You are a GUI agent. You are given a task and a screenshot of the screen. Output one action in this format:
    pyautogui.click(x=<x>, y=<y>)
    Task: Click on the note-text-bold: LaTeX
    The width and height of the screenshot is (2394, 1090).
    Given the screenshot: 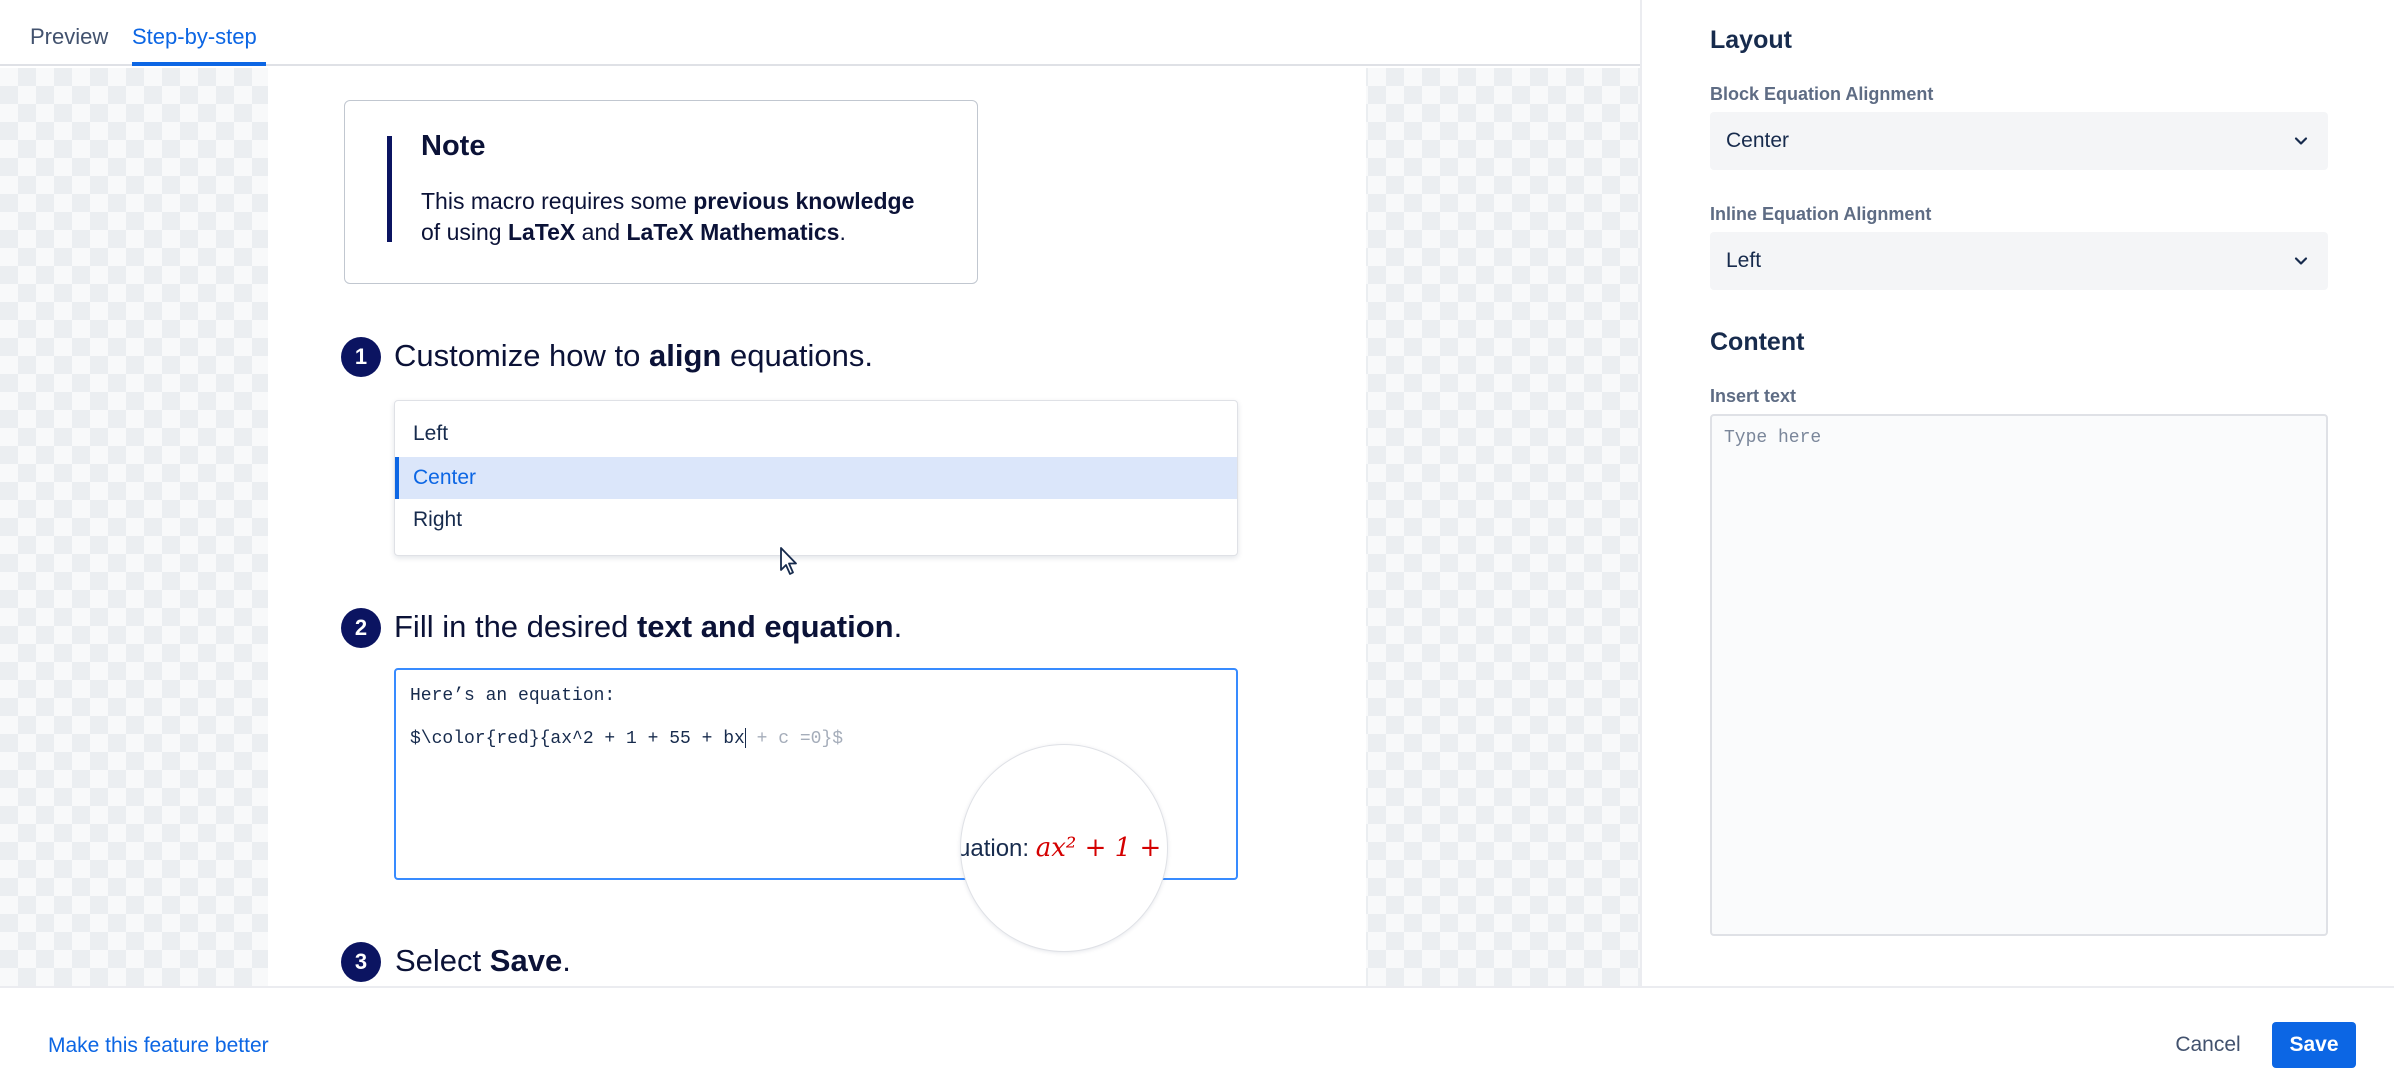 What is the action you would take?
    pyautogui.click(x=541, y=232)
    